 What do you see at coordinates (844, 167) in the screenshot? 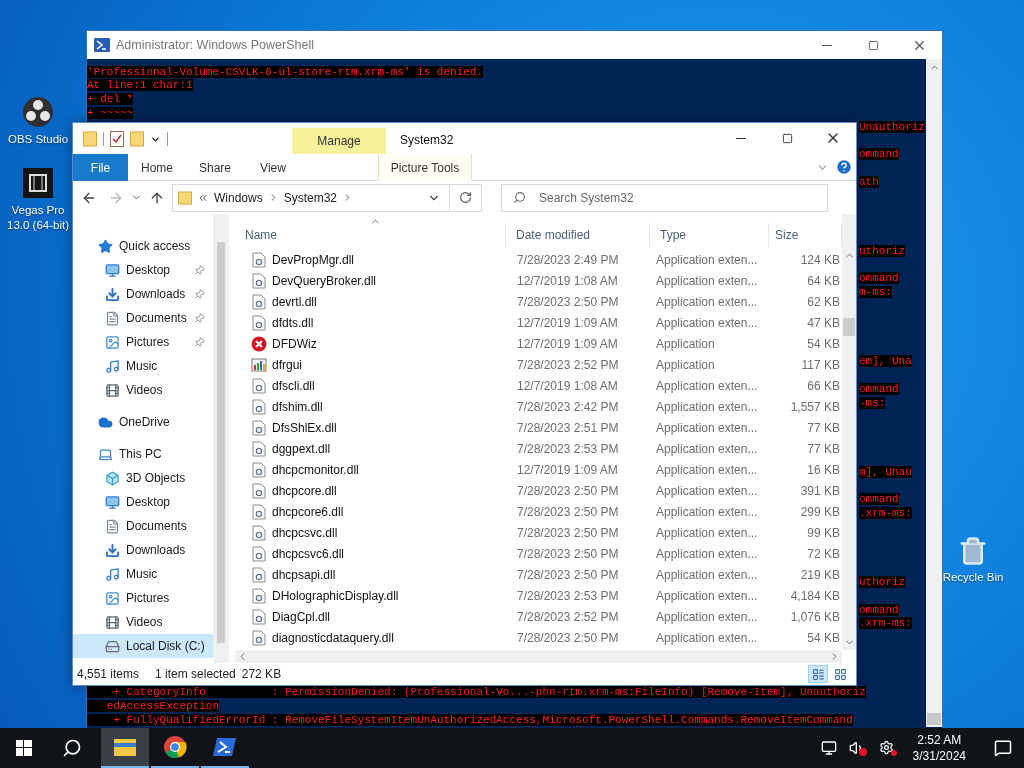
I see `help-icon` at bounding box center [844, 167].